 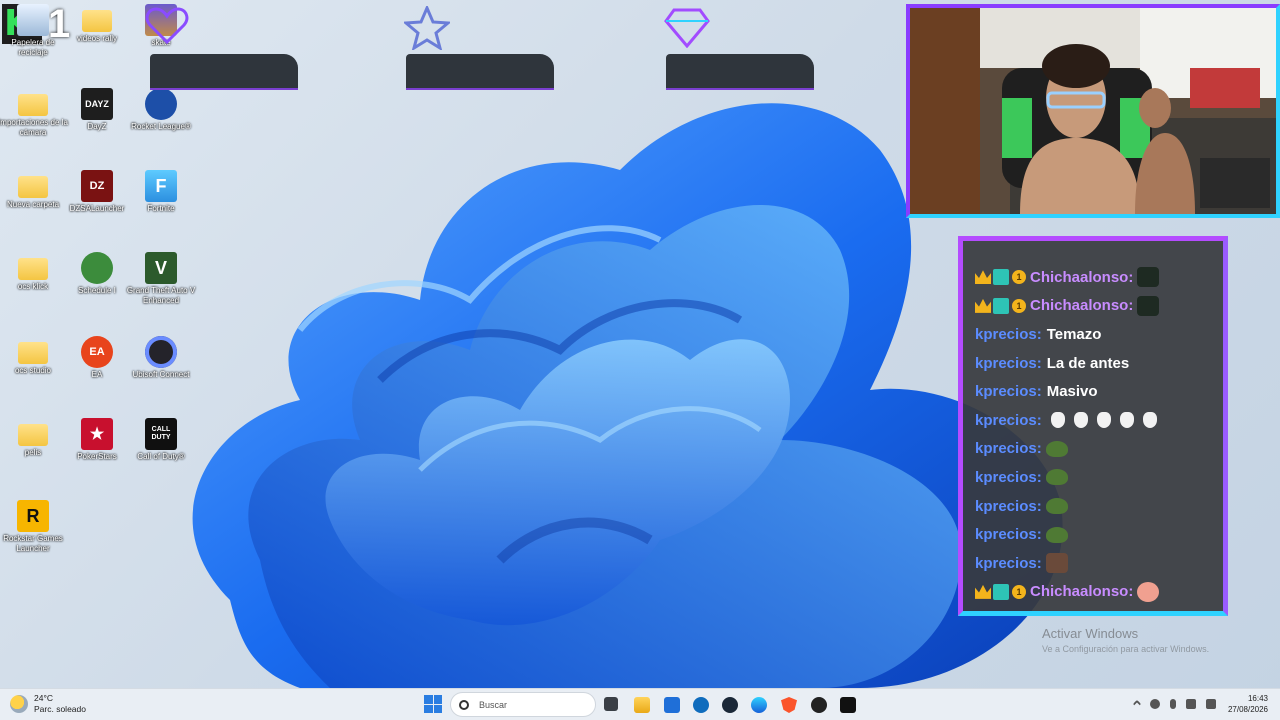 What do you see at coordinates (33, 31) in the screenshot?
I see `desktop-icon: Papelera de reciclaje` at bounding box center [33, 31].